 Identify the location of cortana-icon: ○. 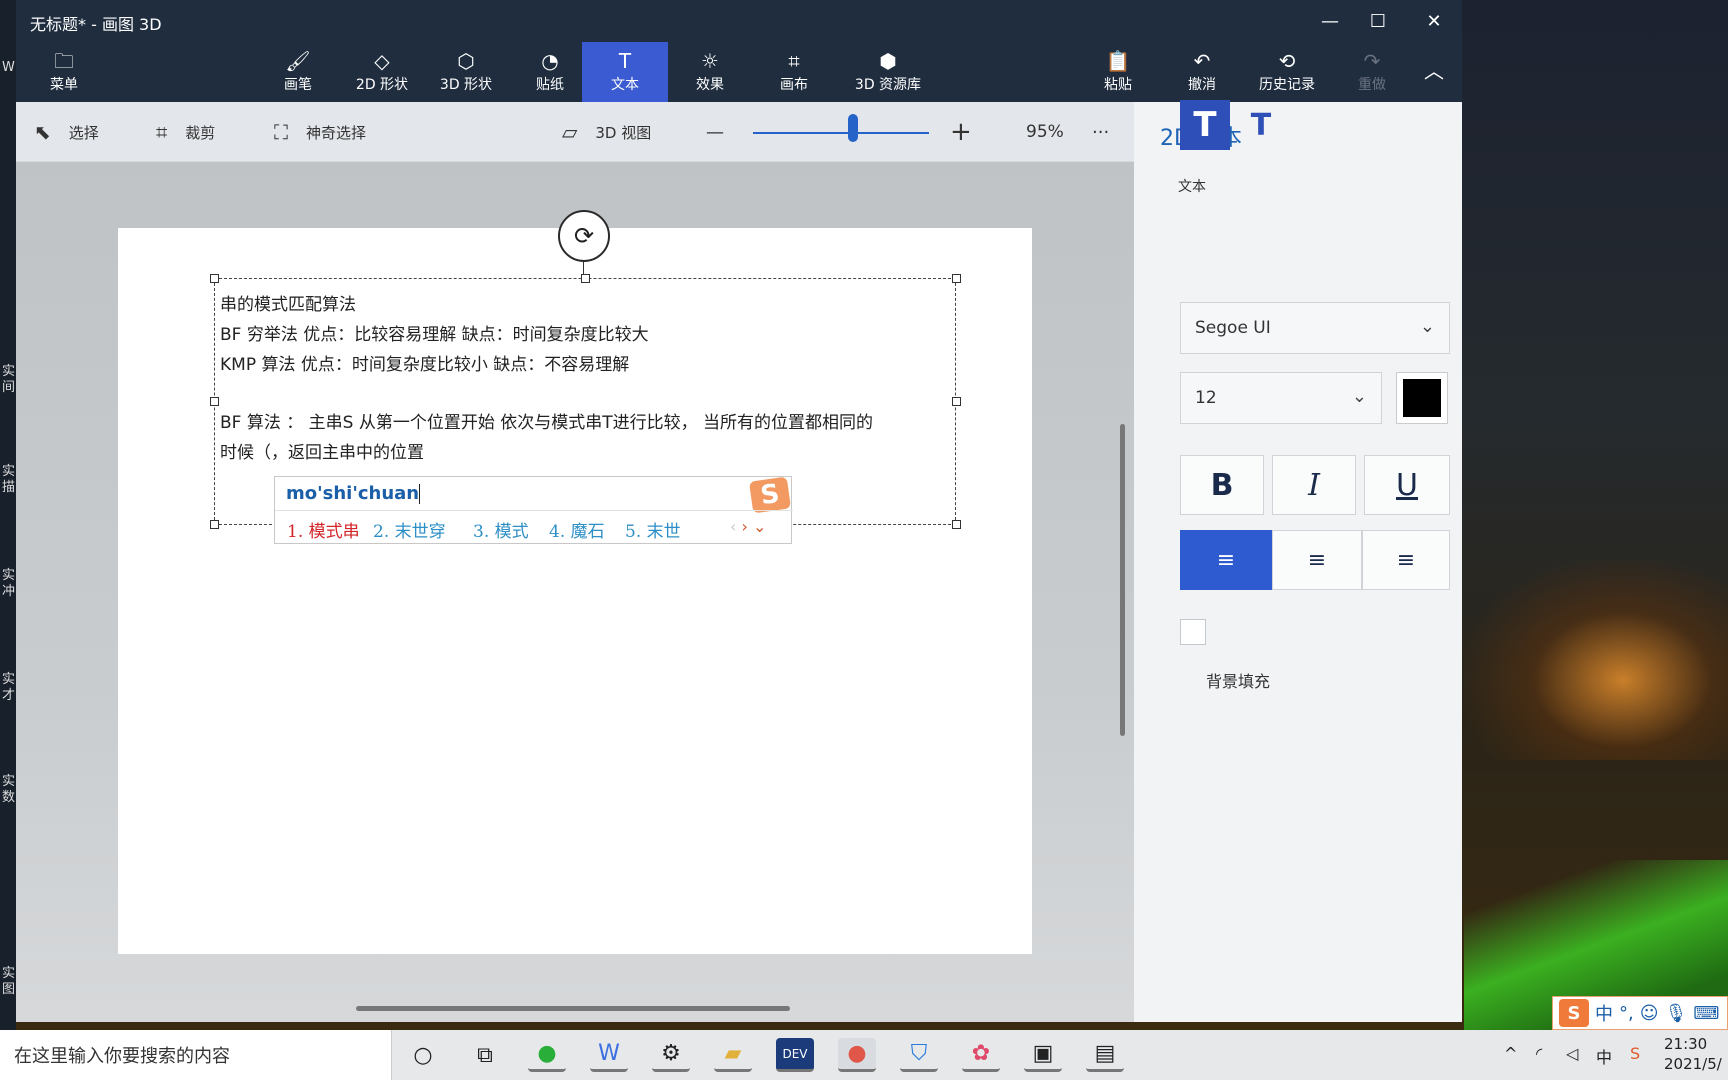
(423, 1055).